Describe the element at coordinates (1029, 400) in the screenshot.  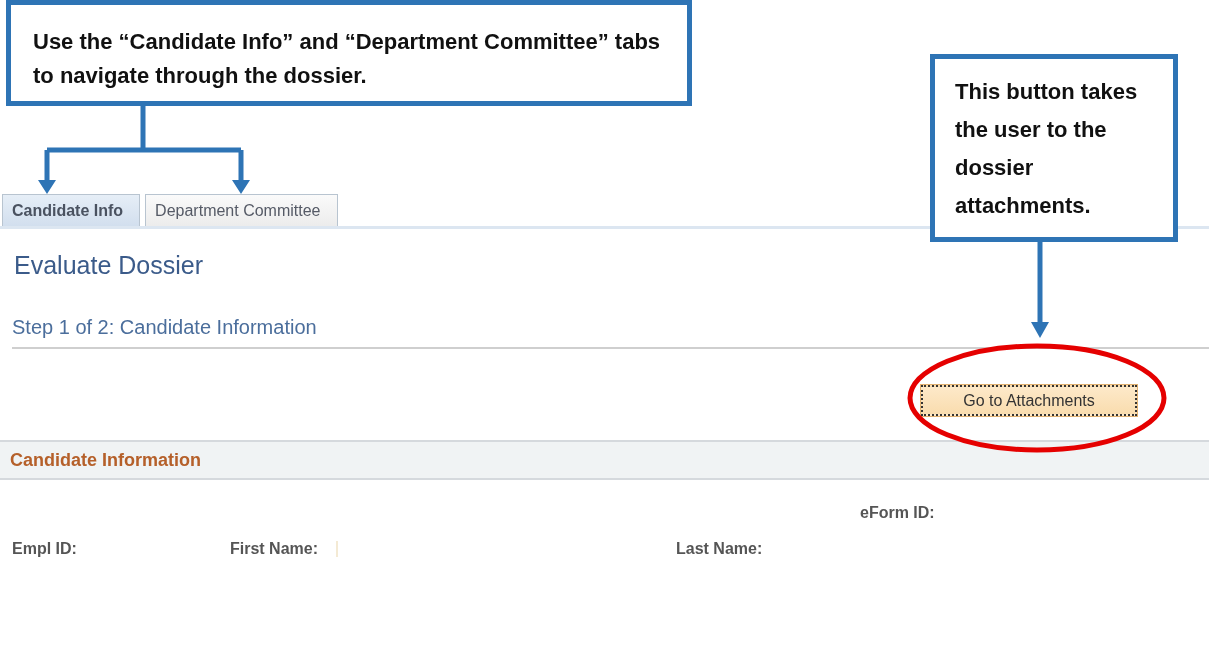
I see `go-to-attachments-button: Go to Attachments` at that location.